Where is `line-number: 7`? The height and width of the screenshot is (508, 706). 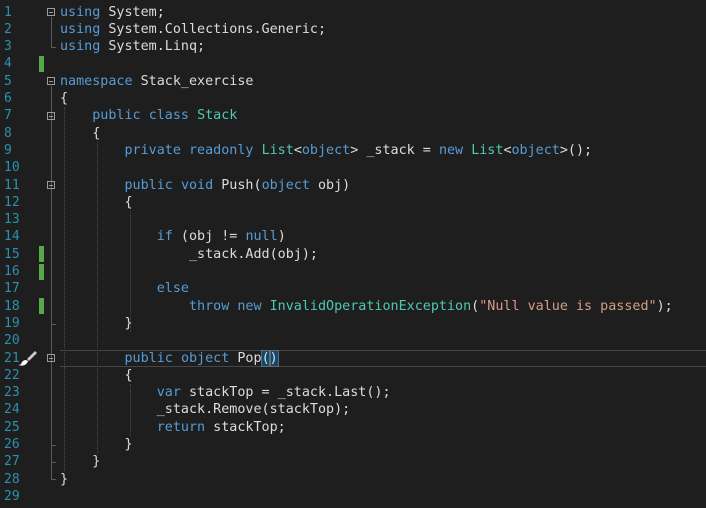
line-number: 7 is located at coordinates (8, 116).